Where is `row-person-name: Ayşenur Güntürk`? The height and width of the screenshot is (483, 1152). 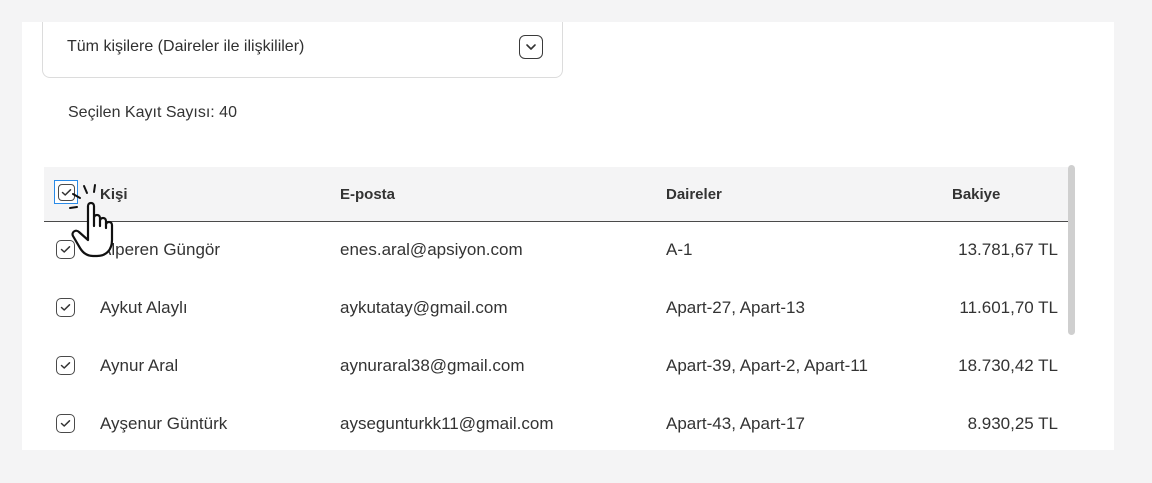 row-person-name: Ayşenur Güntürk is located at coordinates (164, 423).